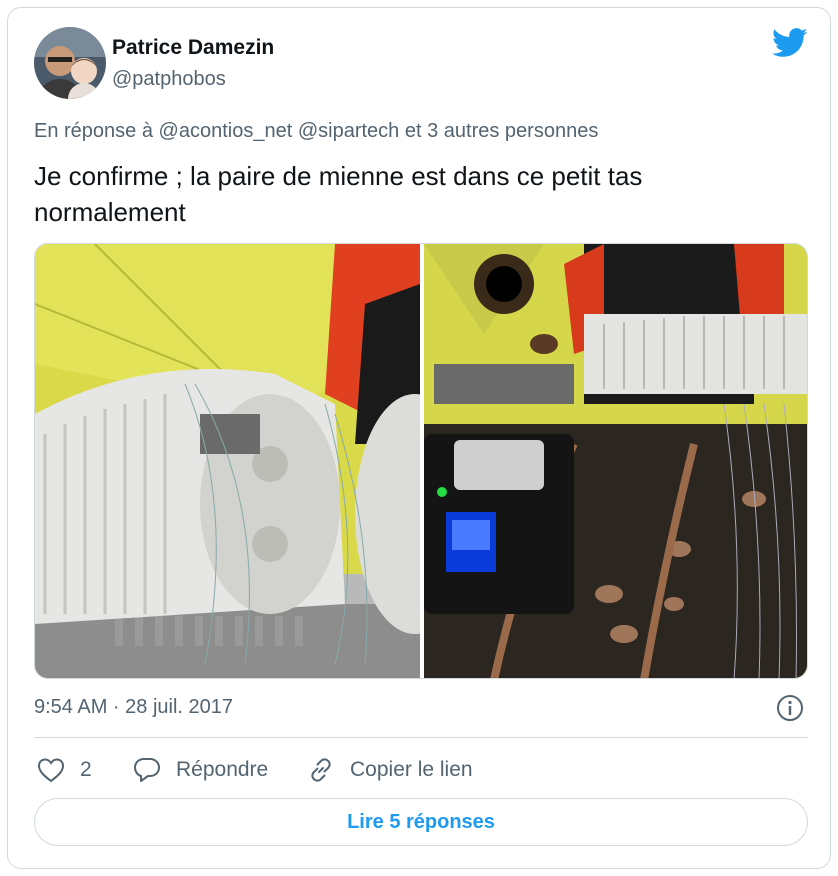 The width and height of the screenshot is (838, 876). I want to click on info-icon, so click(790, 708).